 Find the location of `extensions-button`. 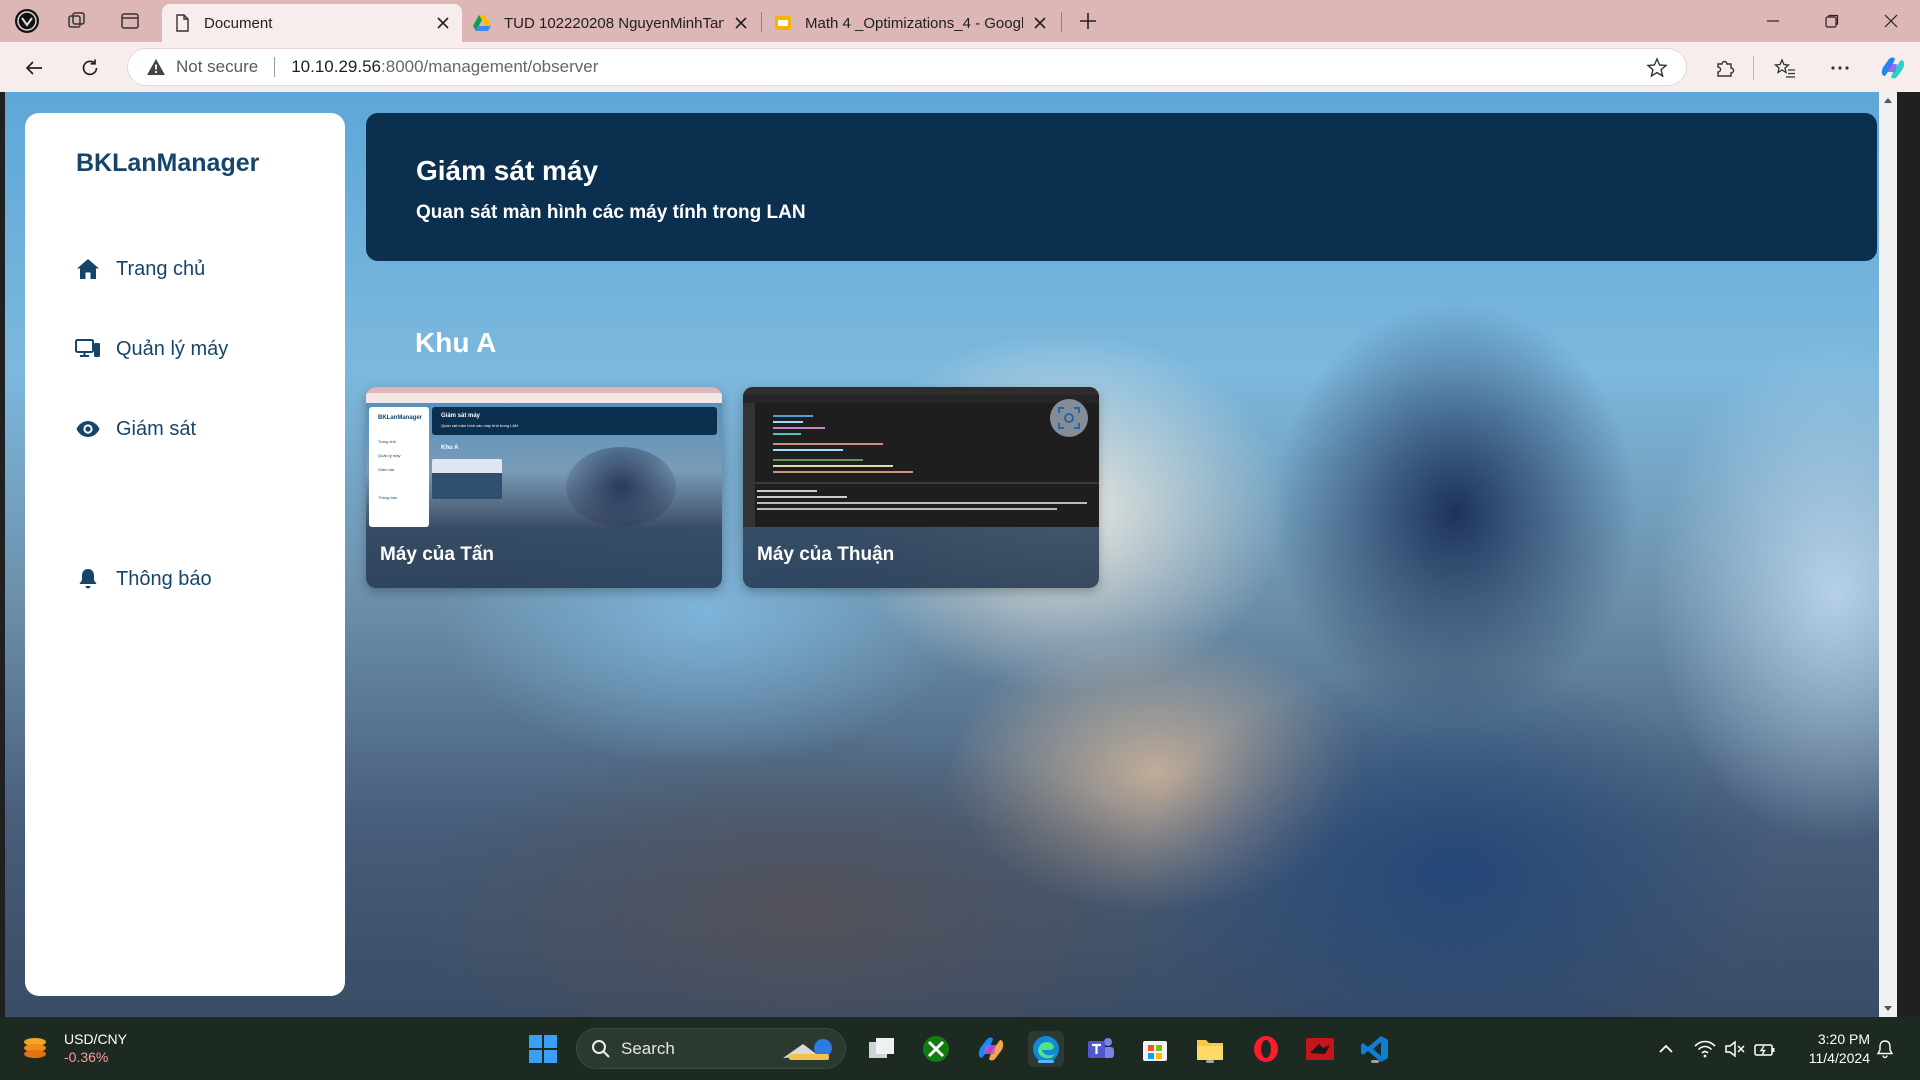

extensions-button is located at coordinates (1725, 68).